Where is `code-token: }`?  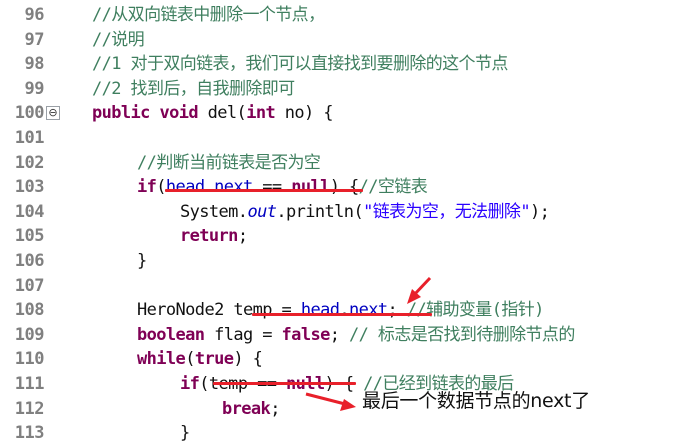 code-token: } is located at coordinates (185, 433).